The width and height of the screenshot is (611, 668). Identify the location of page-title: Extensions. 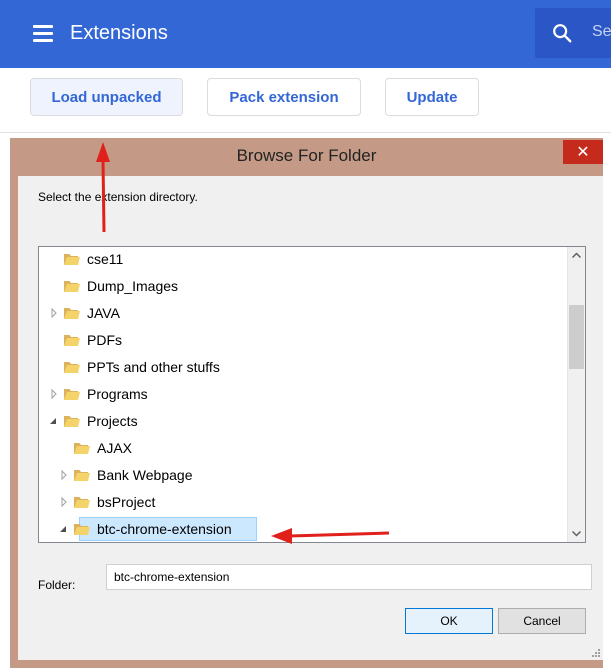
(119, 33).